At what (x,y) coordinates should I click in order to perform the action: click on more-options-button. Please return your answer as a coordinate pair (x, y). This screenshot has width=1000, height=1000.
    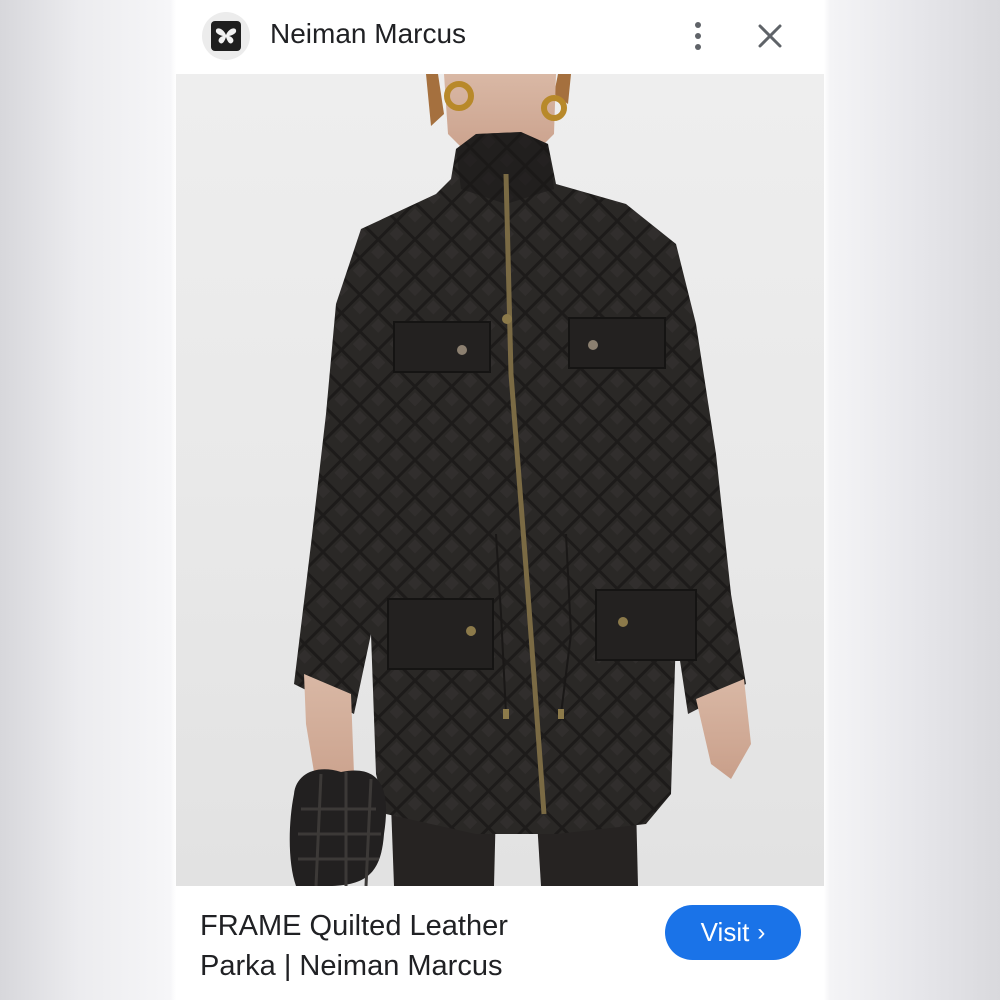
    Looking at the image, I should click on (698, 36).